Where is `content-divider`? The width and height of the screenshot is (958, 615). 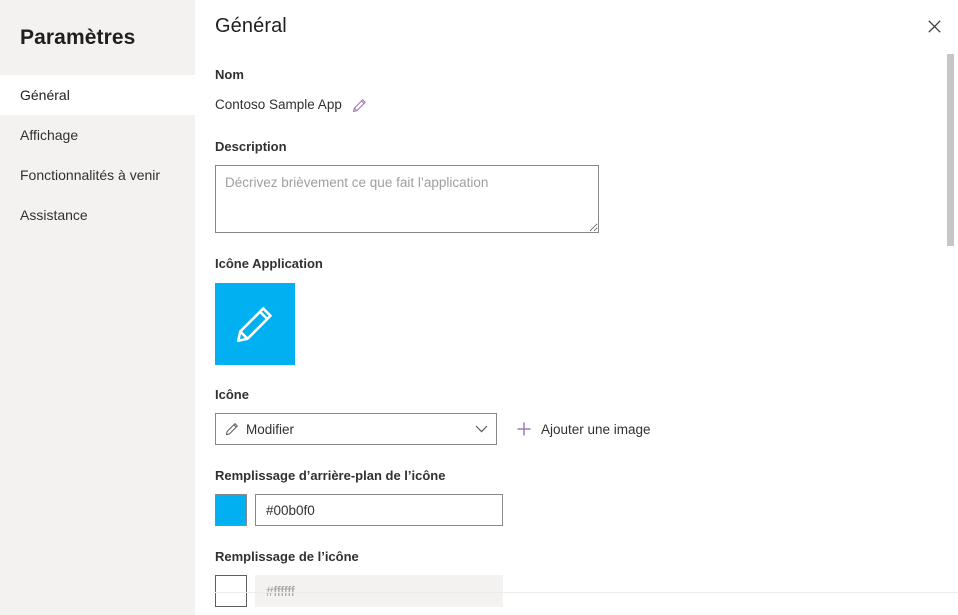 content-divider is located at coordinates (586, 592).